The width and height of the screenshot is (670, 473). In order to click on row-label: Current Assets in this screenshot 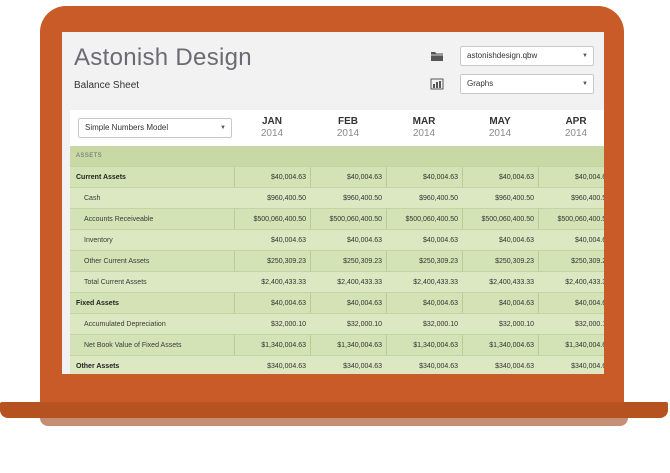, I will do `click(101, 177)`.